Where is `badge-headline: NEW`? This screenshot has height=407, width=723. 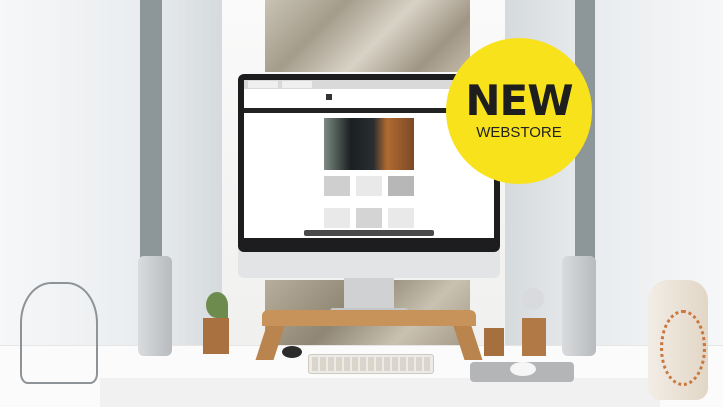
badge-headline: NEW is located at coordinates (519, 100).